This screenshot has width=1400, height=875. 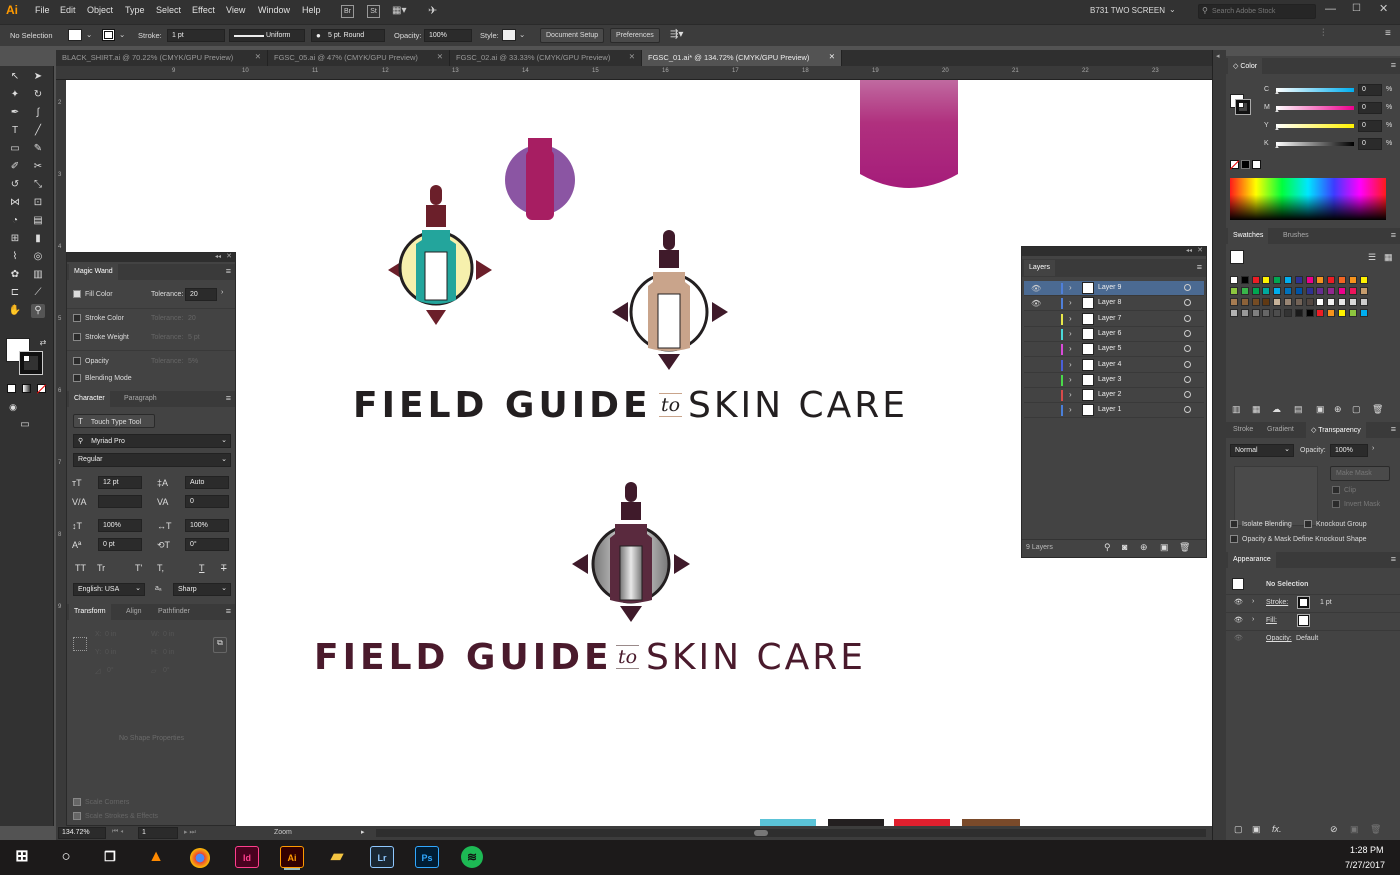 What do you see at coordinates (15, 311) in the screenshot?
I see `hand-tool-icon: ✋` at bounding box center [15, 311].